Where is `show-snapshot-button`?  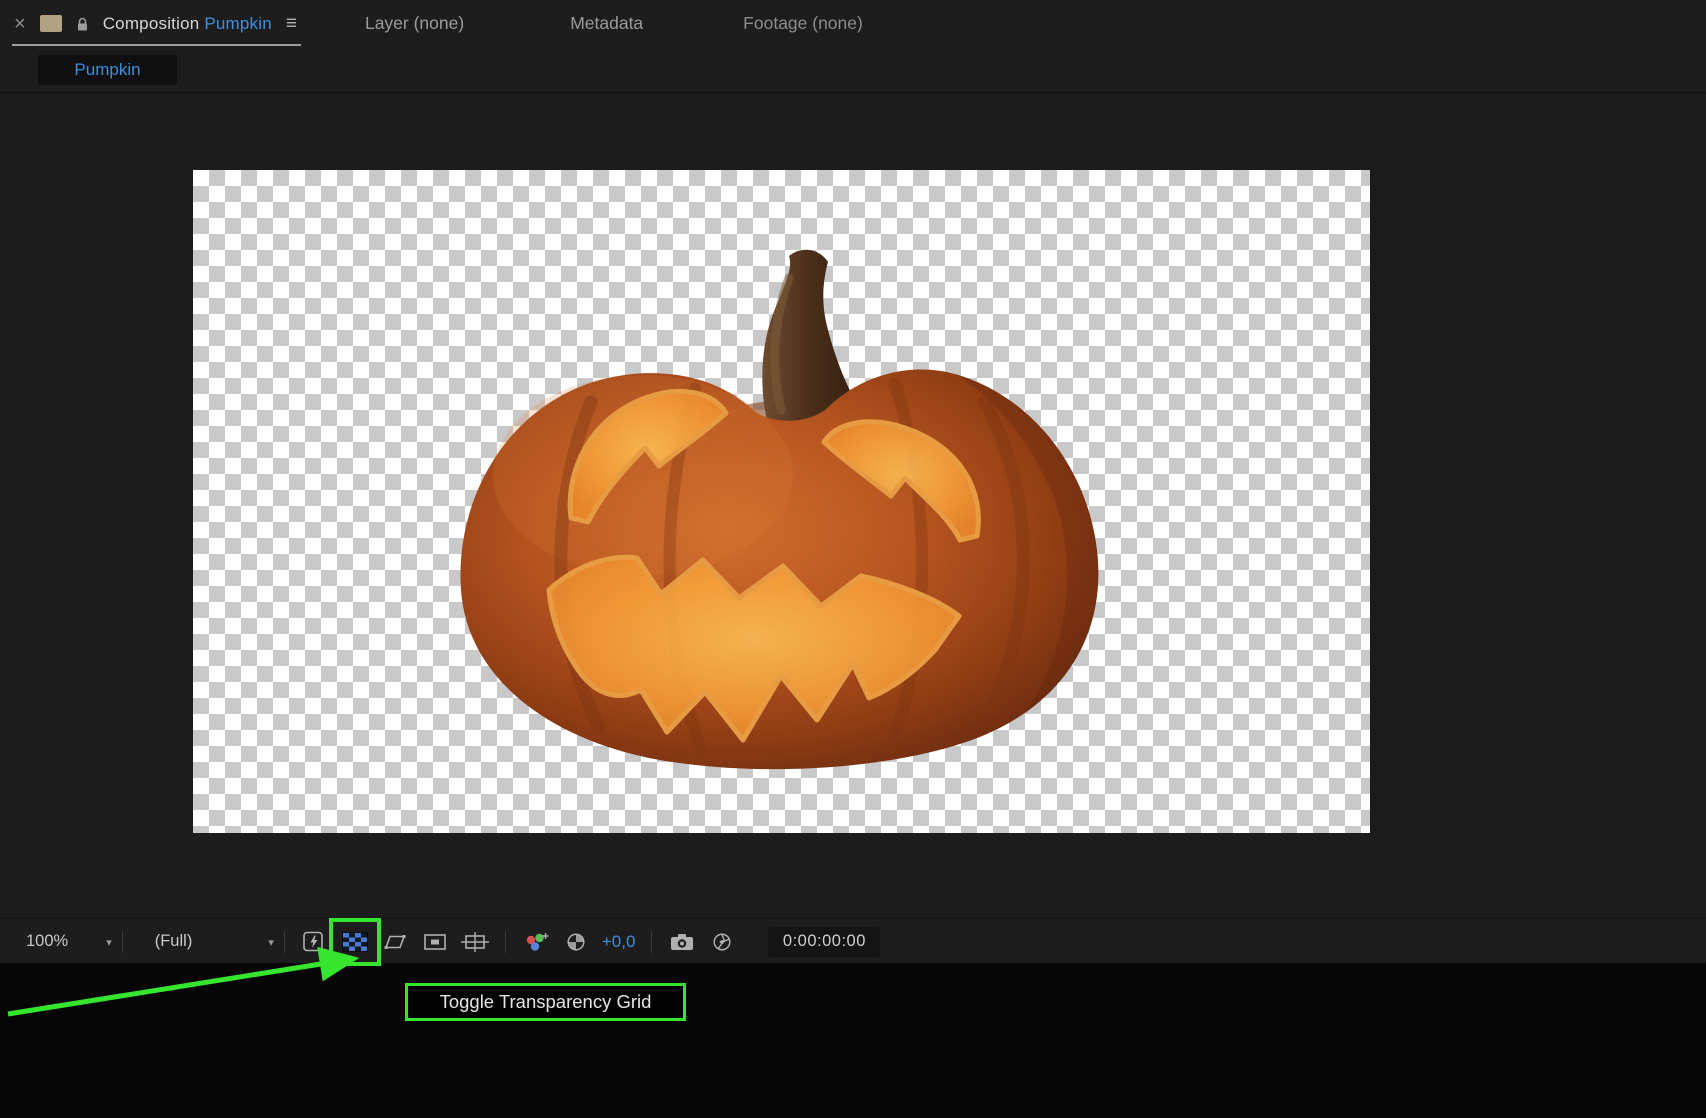
show-snapshot-button is located at coordinates (722, 942).